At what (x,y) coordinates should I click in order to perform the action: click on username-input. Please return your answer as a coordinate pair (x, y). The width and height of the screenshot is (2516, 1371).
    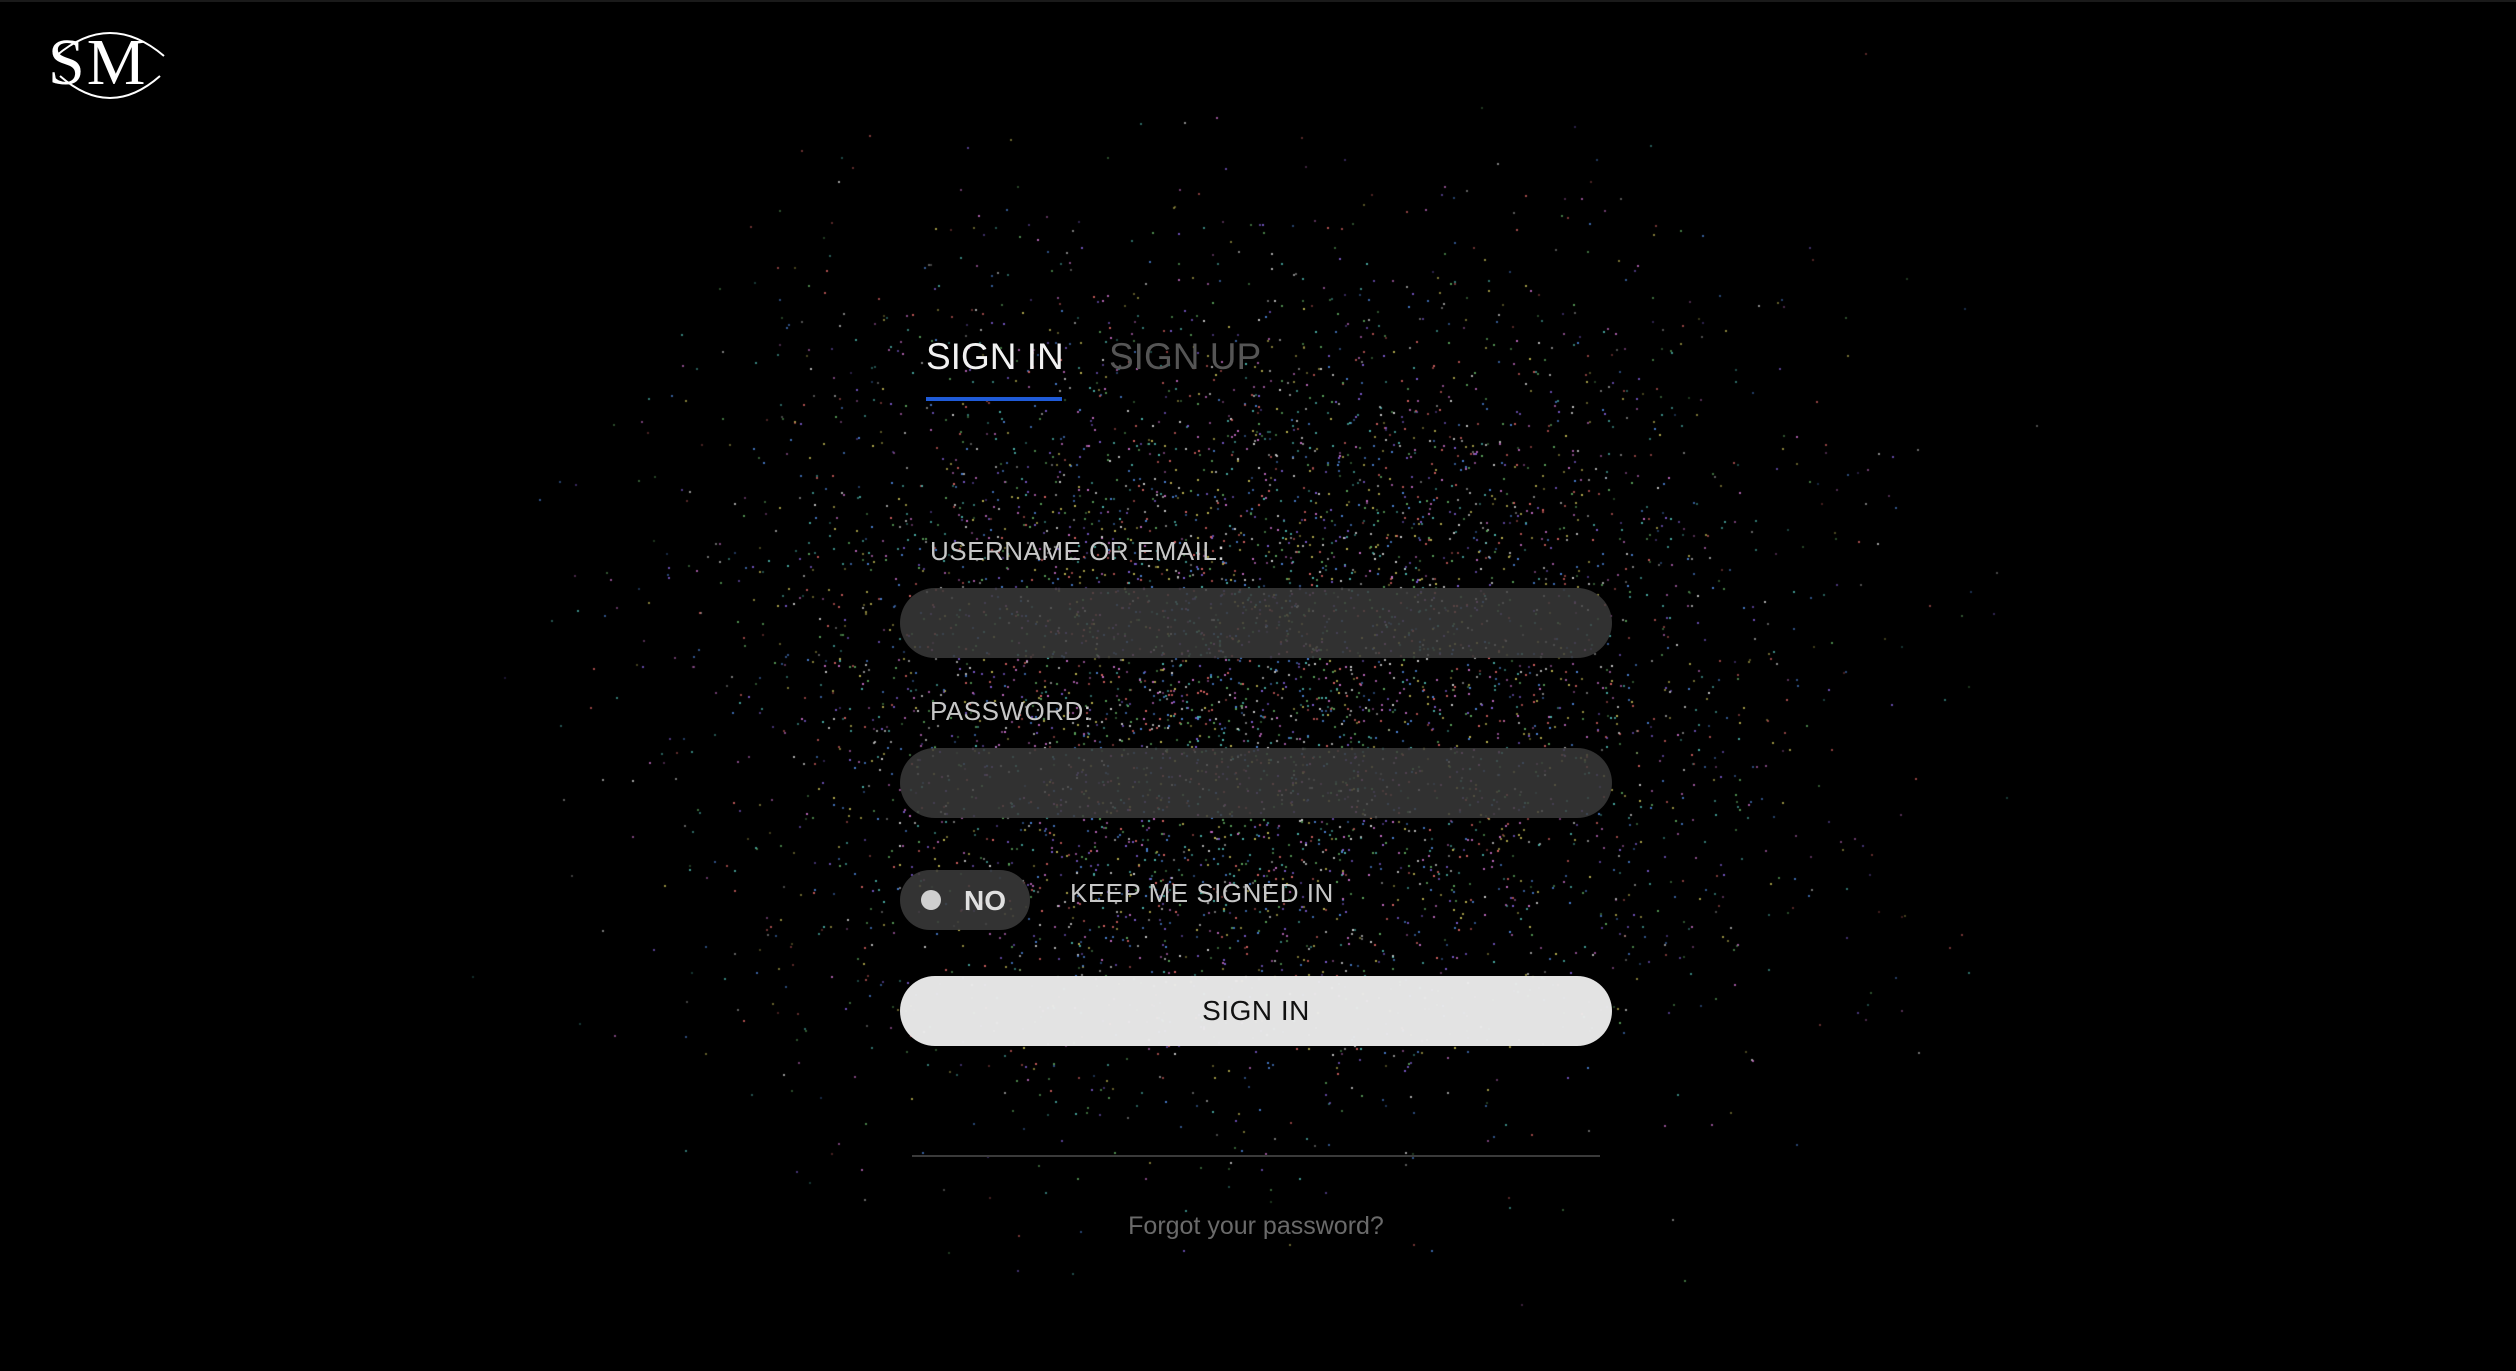
    Looking at the image, I should click on (1256, 623).